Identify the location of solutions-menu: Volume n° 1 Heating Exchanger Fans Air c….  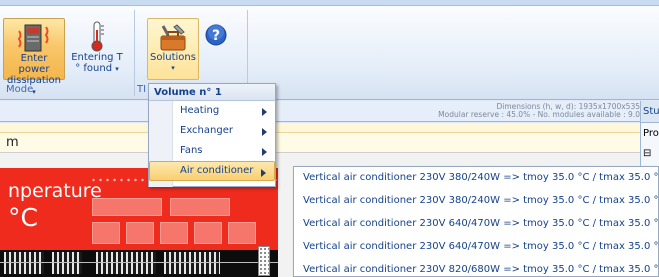
(212, 135).